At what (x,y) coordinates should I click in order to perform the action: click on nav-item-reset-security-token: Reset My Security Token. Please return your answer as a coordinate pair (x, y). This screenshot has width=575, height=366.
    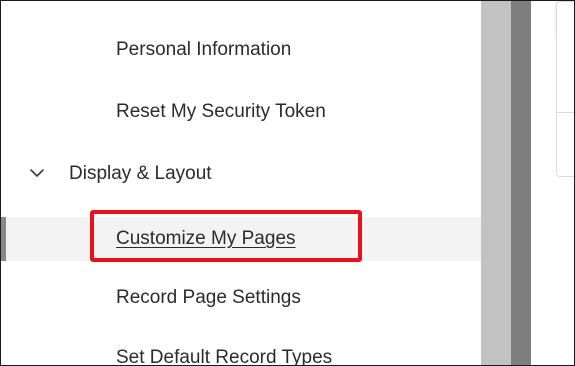
    Looking at the image, I should click on (241, 112).